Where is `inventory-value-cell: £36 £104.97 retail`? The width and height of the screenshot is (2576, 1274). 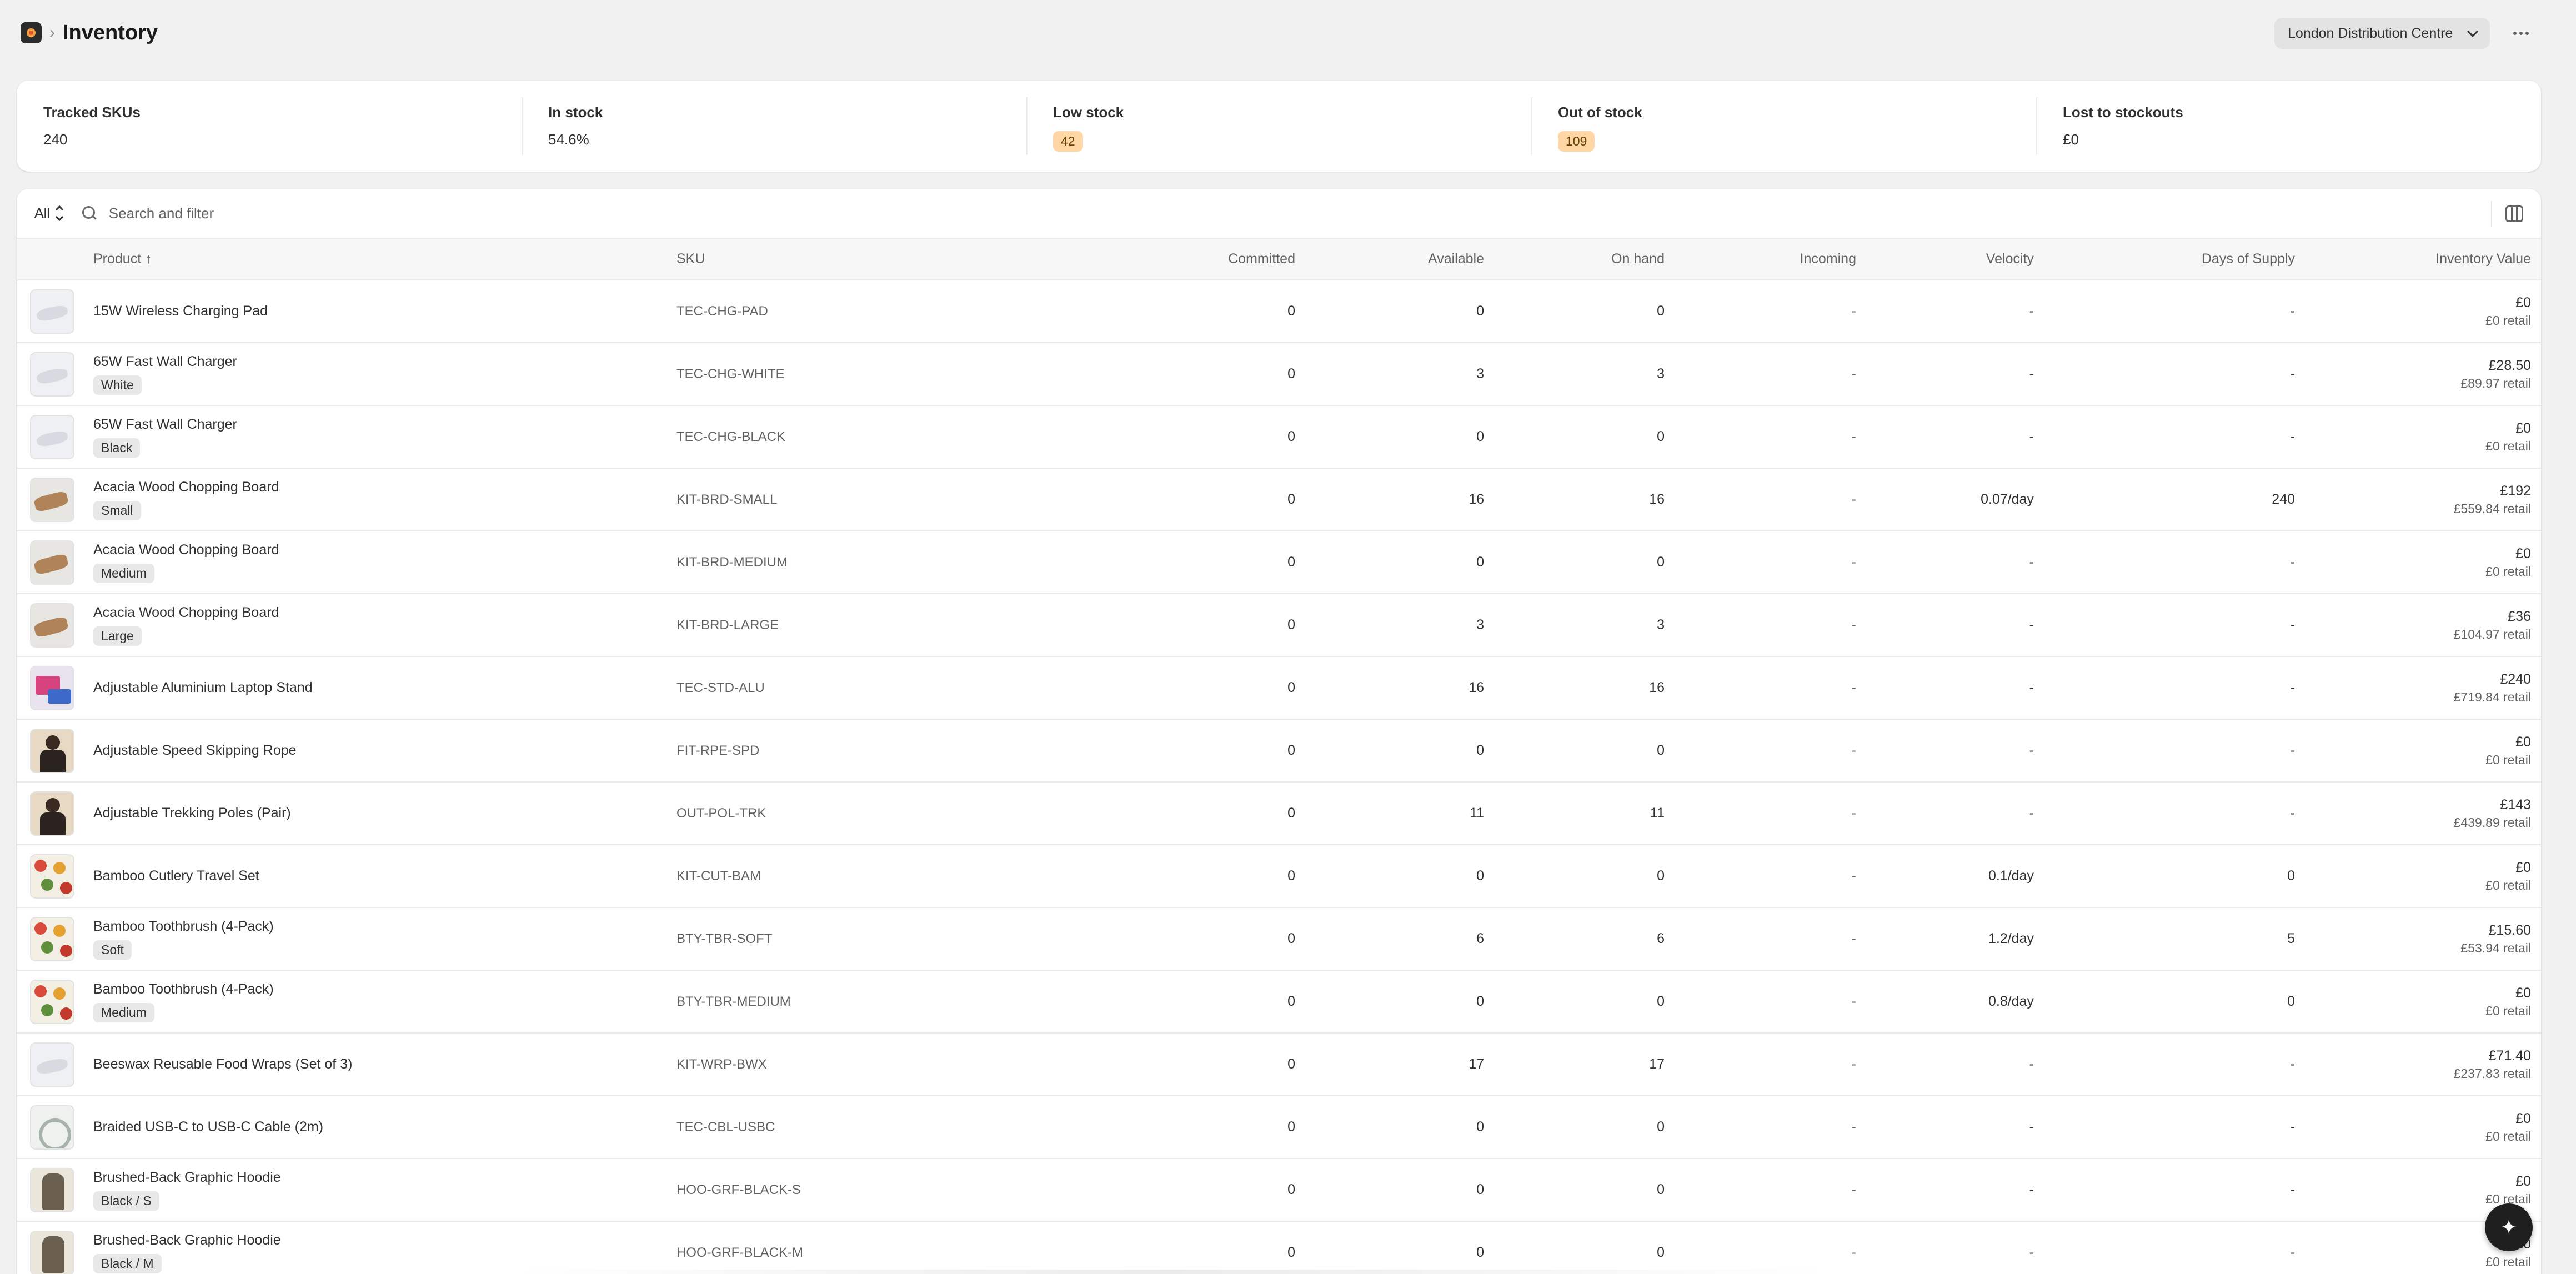
inventory-value-cell: £36 £104.97 retail is located at coordinates (2423, 625).